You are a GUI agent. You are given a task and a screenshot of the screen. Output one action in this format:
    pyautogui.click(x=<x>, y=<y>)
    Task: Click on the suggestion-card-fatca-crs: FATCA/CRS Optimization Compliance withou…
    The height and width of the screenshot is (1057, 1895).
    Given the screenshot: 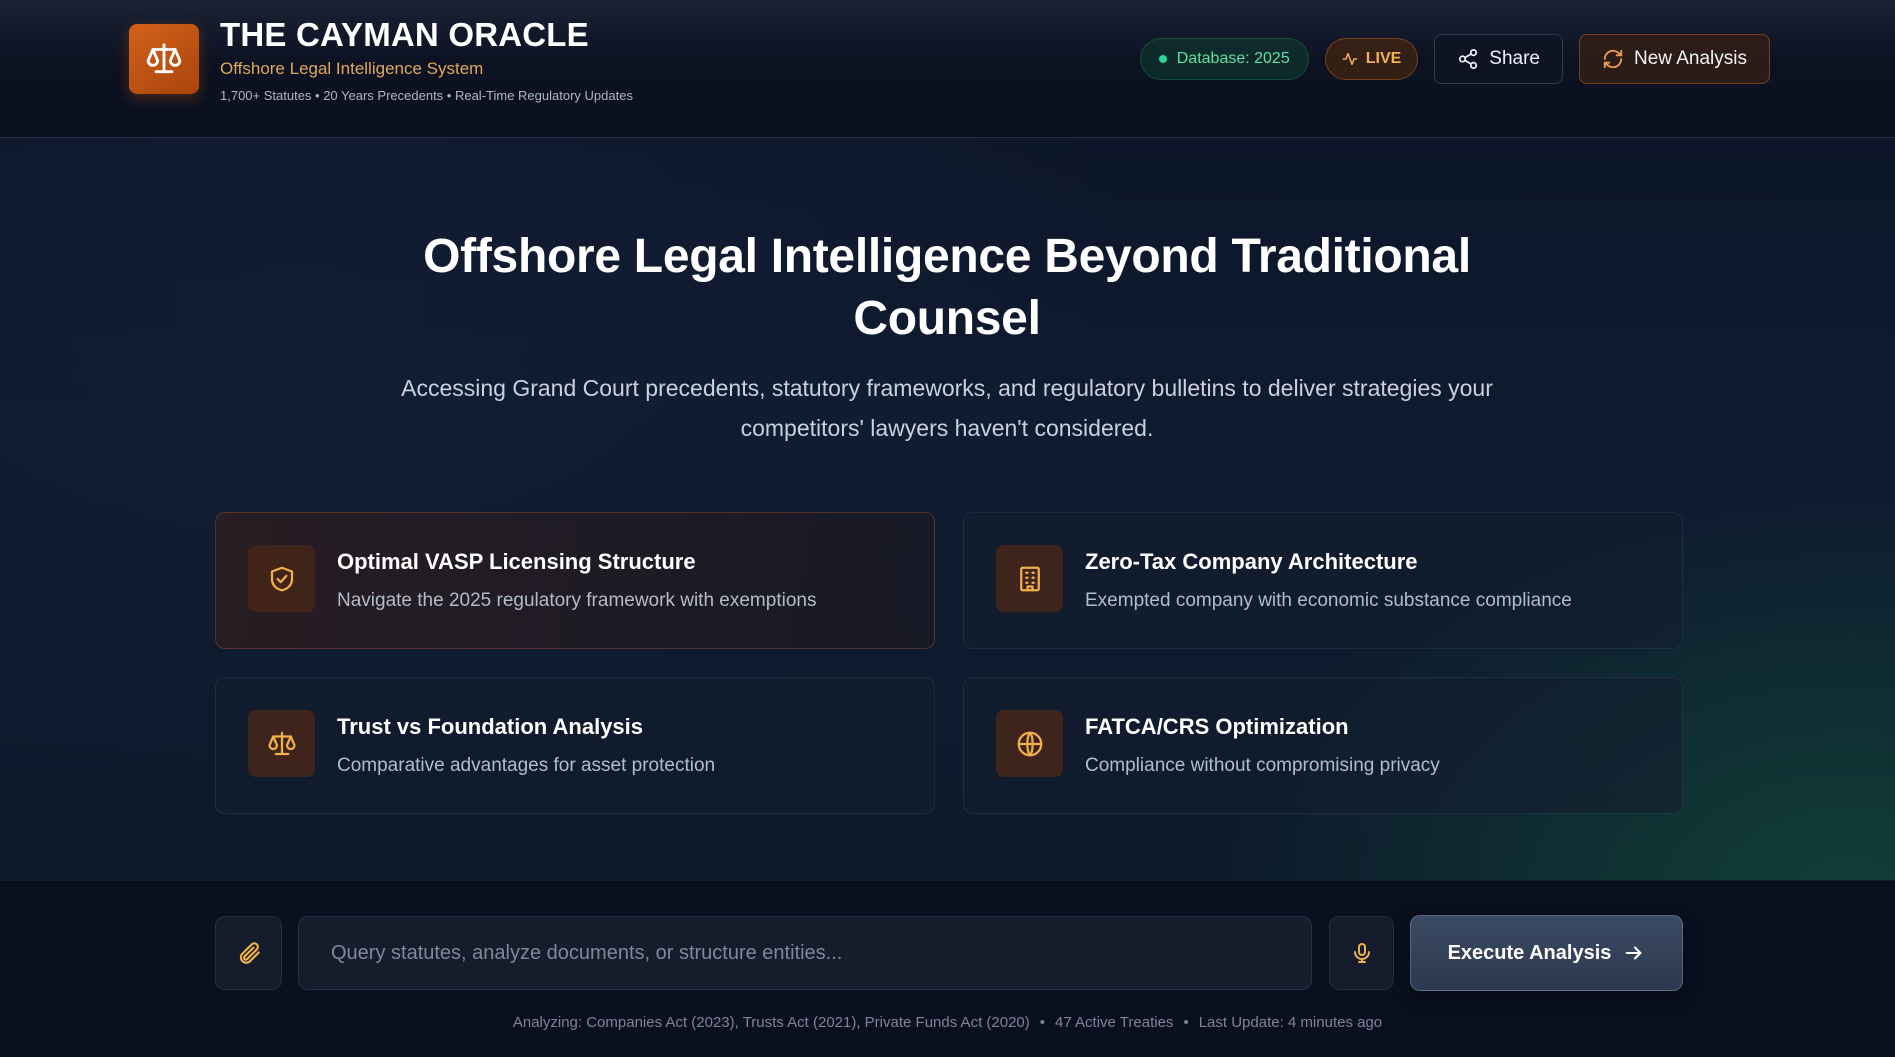 What is the action you would take?
    pyautogui.click(x=1323, y=745)
    